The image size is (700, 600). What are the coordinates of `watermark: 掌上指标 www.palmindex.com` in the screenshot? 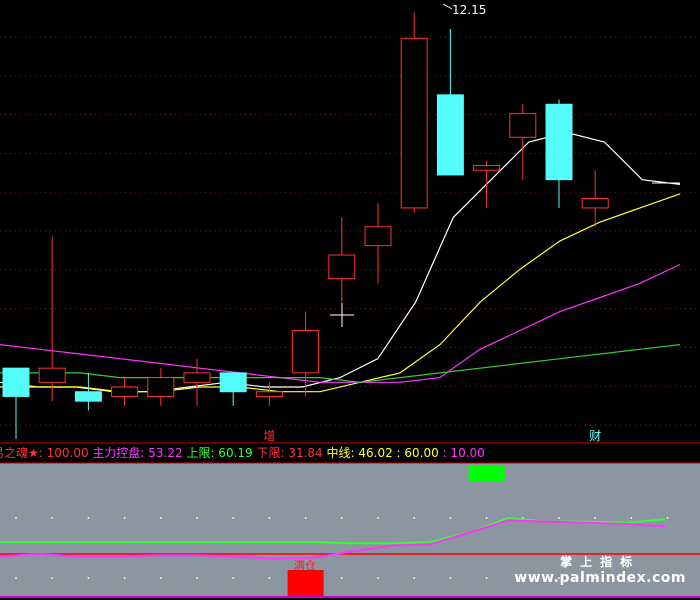 It's located at (600, 569).